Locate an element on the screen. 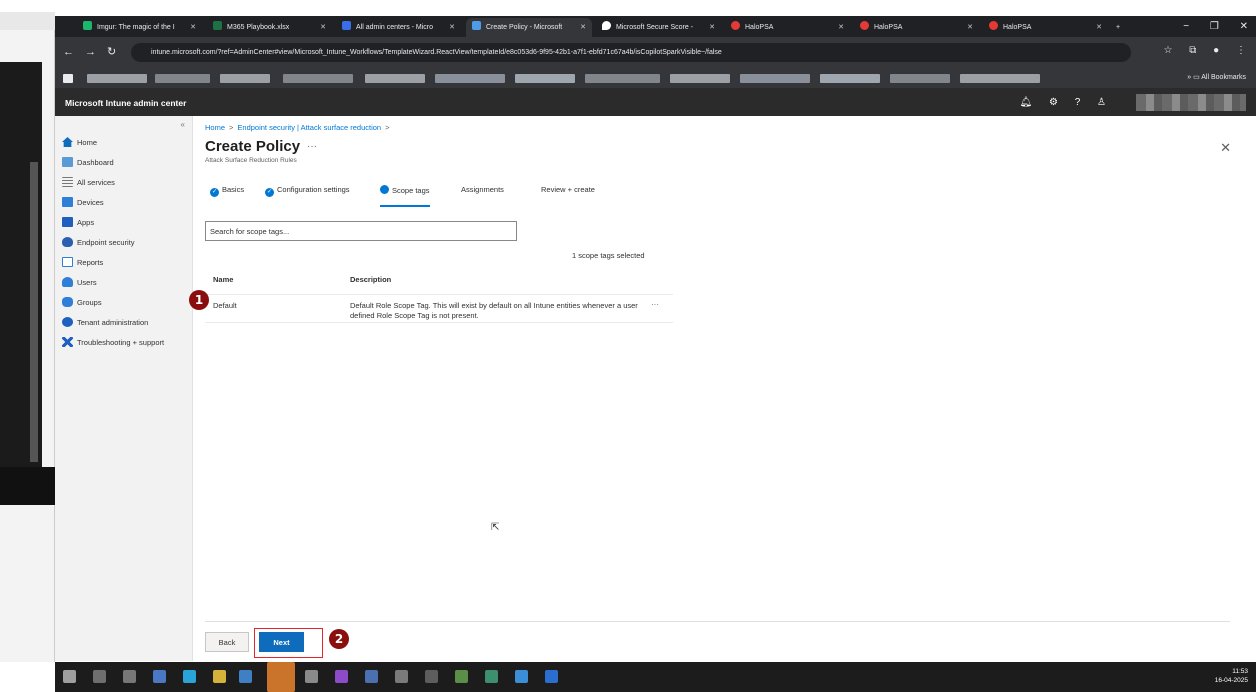 This screenshot has width=1256, height=692. start-icon is located at coordinates (69, 676).